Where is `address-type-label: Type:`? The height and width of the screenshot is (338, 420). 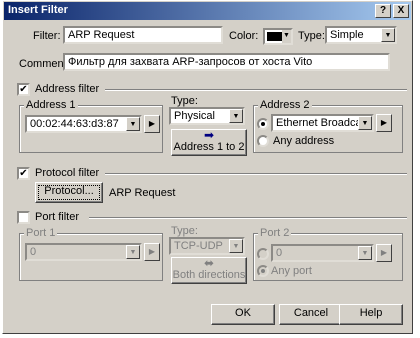
address-type-label: Type: is located at coordinates (184, 101).